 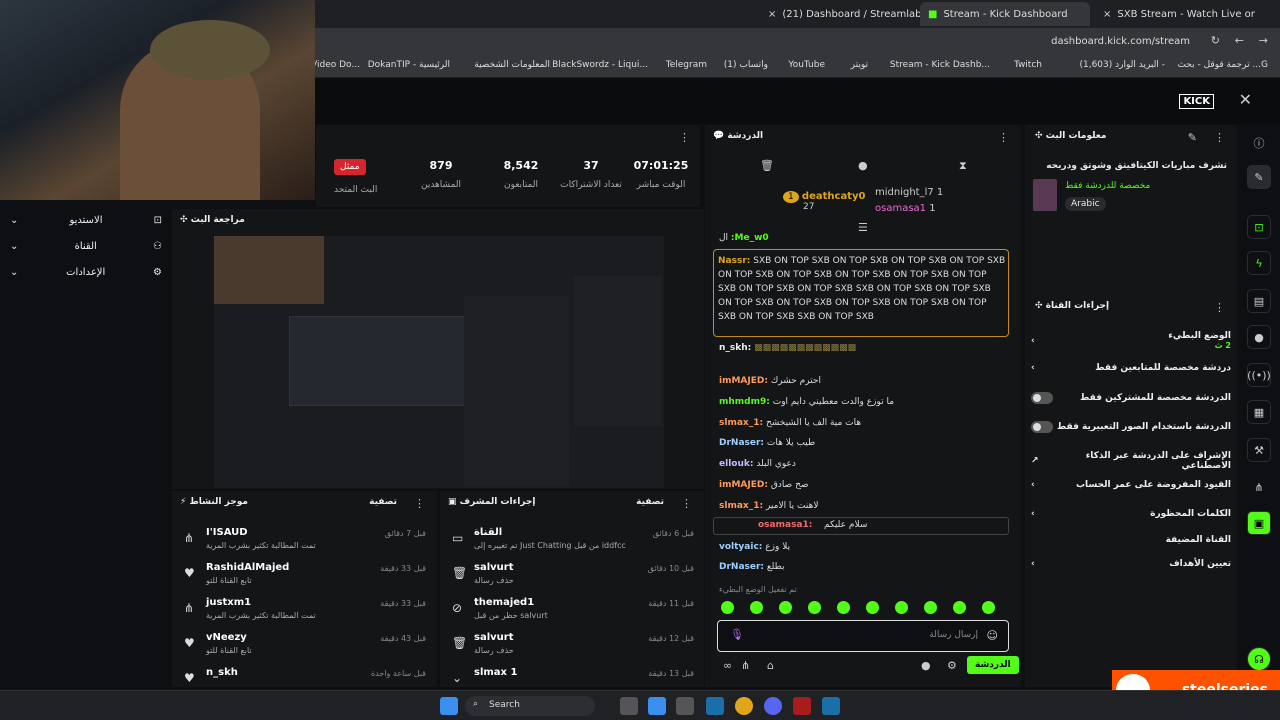 What do you see at coordinates (1005, 14) in the screenshot?
I see `tab-kick-dashboard: ■ Stream - Kick Dashboard` at bounding box center [1005, 14].